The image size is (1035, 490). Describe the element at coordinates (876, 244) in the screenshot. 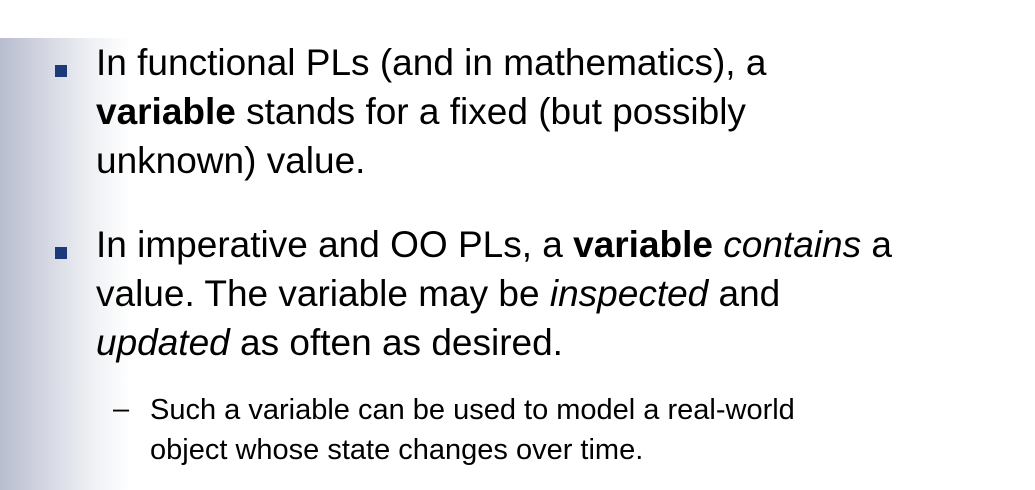

I see `text-run: a` at that location.